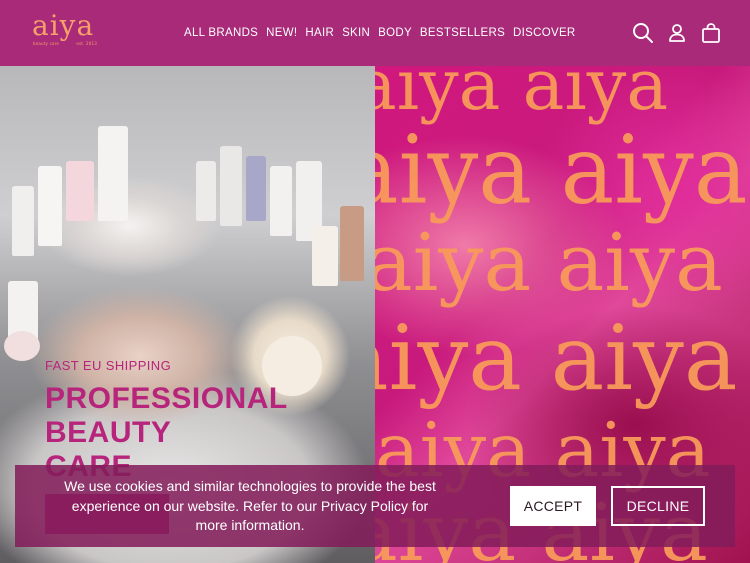  Describe the element at coordinates (462, 33) in the screenshot. I see `nav-item-bestsellers: BESTSELLERS` at that location.